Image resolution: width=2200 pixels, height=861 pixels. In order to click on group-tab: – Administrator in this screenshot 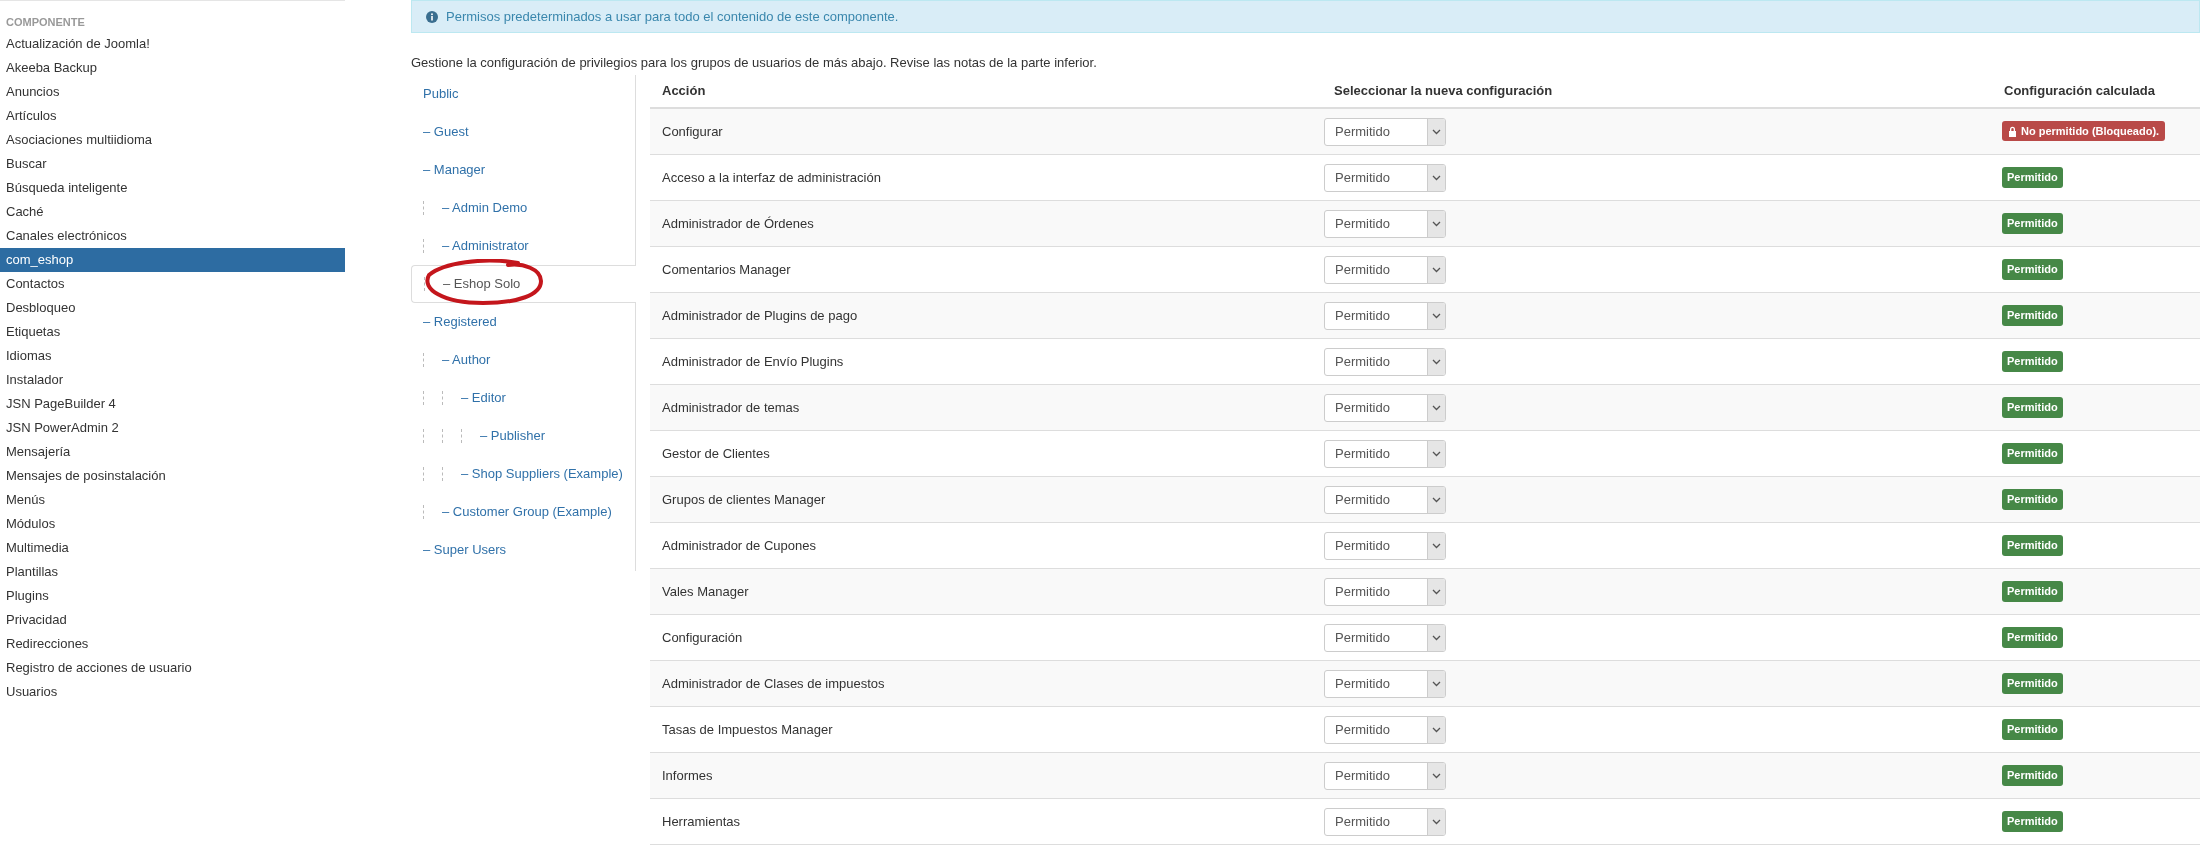, I will do `click(523, 246)`.